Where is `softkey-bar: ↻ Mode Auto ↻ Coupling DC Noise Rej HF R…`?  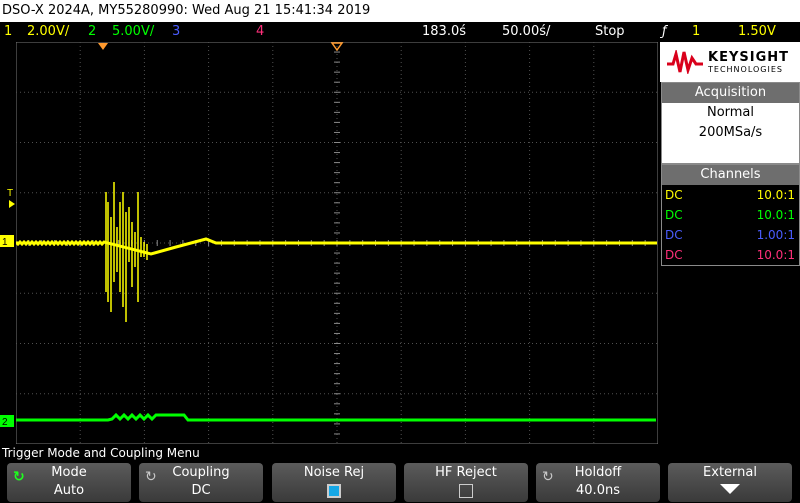
softkey-bar: ↻ Mode Auto ↻ Coupling DC Noise Rej HF R… is located at coordinates (400, 482).